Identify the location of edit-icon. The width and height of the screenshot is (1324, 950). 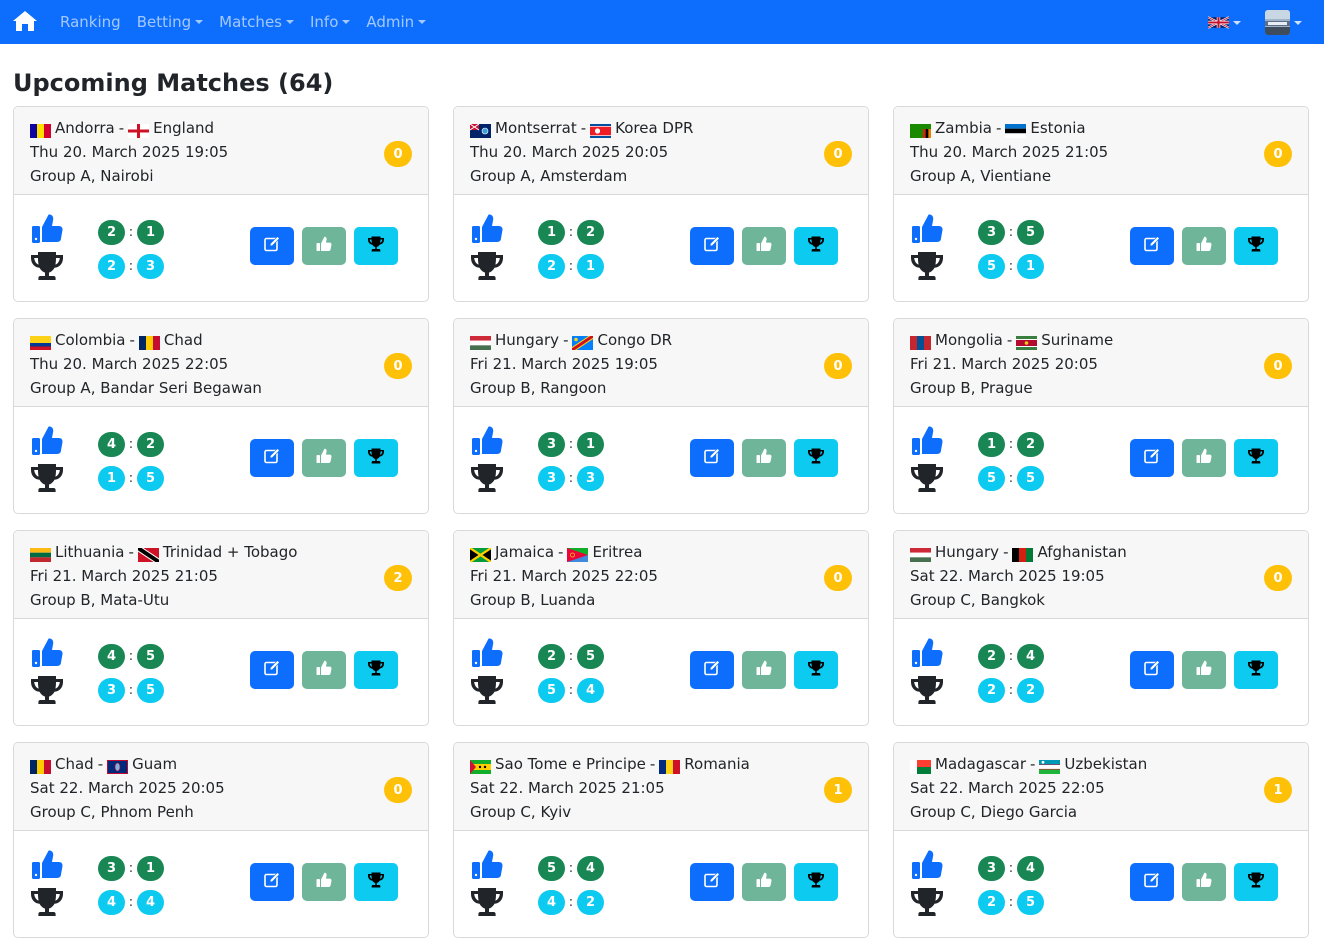
(712, 670).